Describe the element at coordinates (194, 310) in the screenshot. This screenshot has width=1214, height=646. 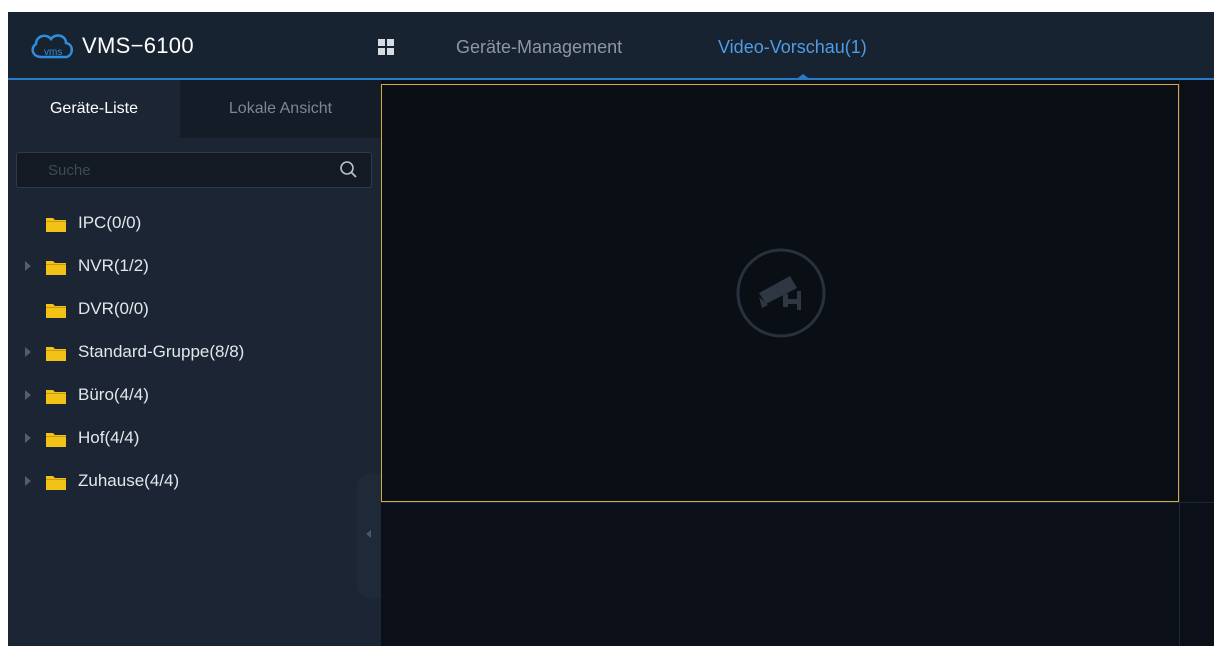
I see `tree-item-dvr: DVR(0/0)` at that location.